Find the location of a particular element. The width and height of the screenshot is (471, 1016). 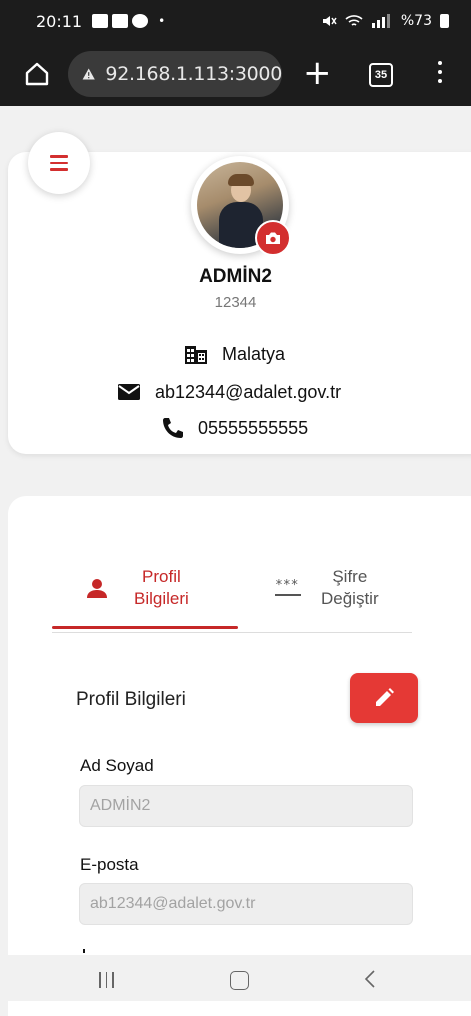

change-photo-button is located at coordinates (273, 238).